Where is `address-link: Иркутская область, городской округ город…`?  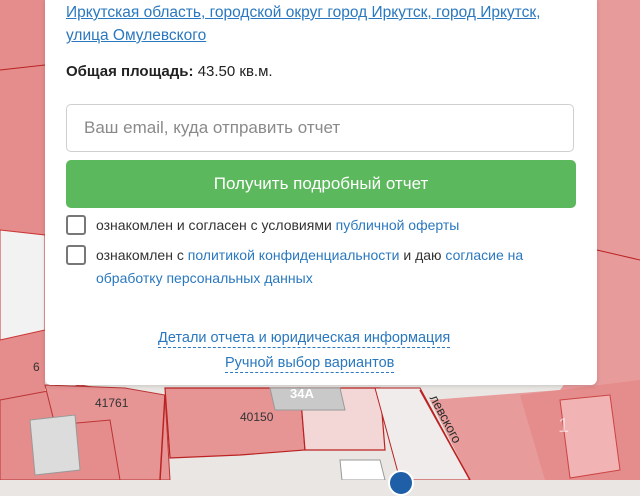
address-link: Иркутская область, городской округ город… is located at coordinates (316, 24).